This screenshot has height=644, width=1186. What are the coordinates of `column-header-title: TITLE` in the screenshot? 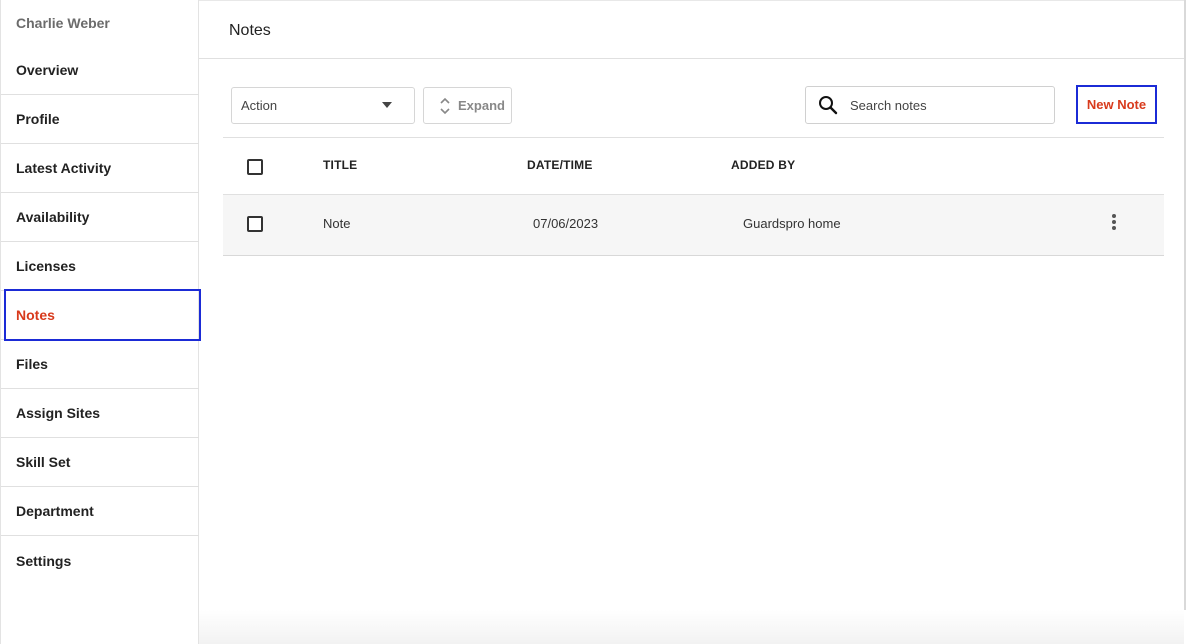 It's located at (340, 165).